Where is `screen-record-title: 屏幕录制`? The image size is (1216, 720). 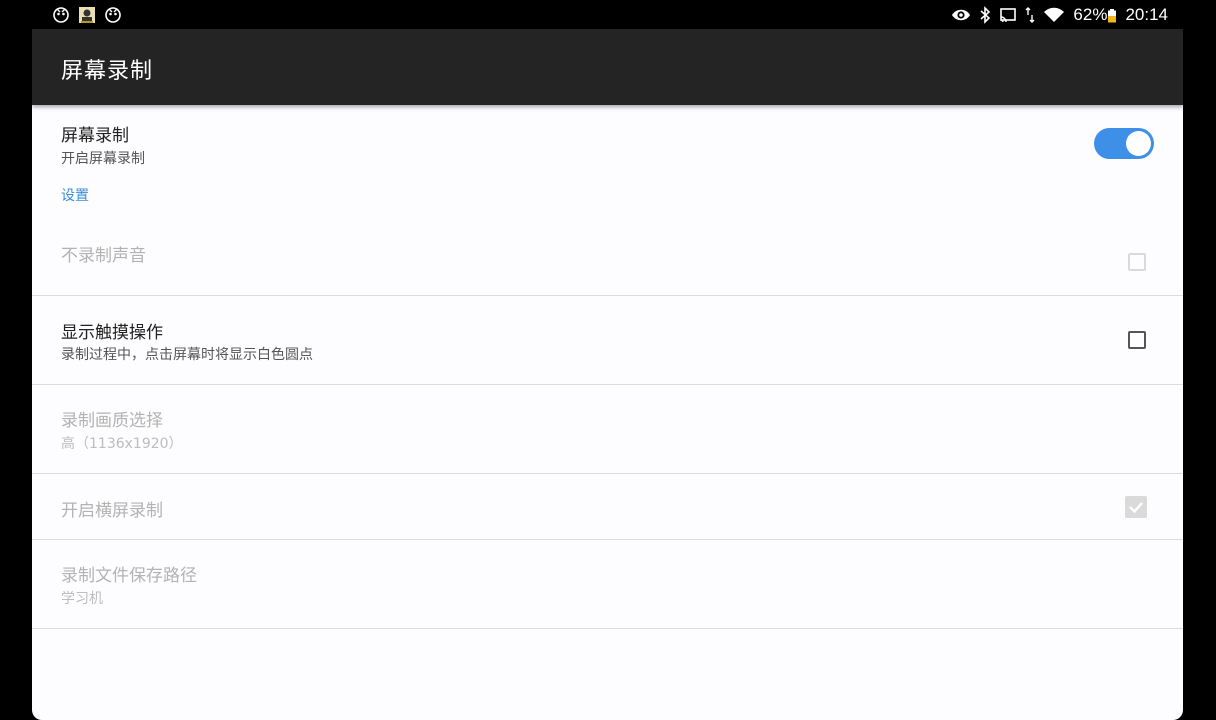
screen-record-title: 屏幕录制 is located at coordinates (95, 136).